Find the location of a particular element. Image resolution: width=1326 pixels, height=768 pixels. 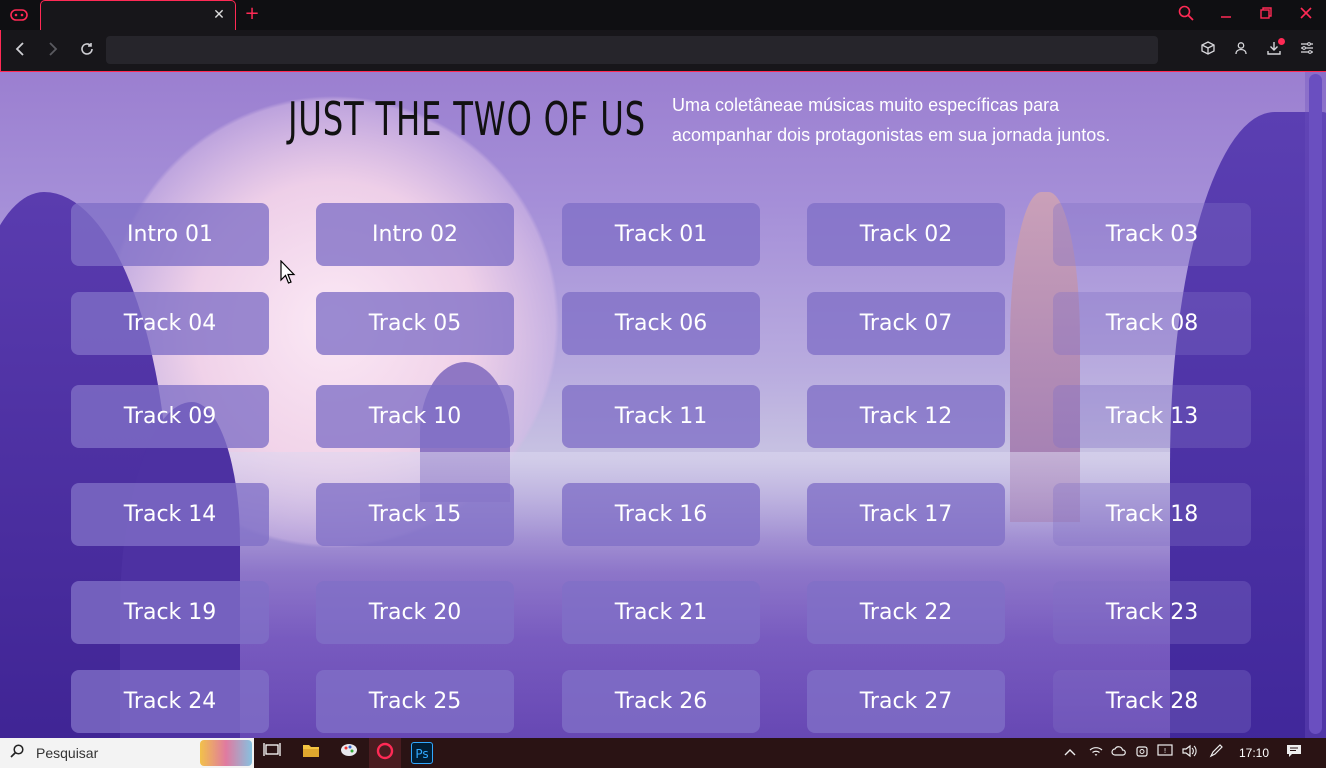

reload-icon is located at coordinates (87, 51).